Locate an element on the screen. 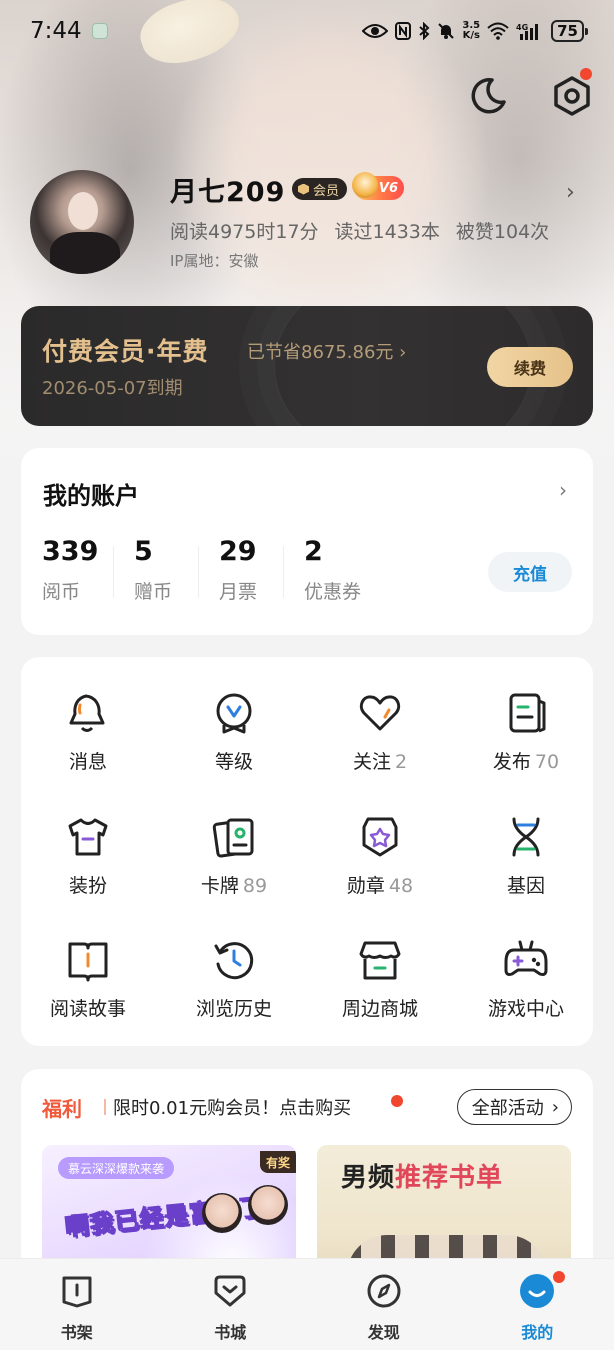  member-badge-label: 会员 is located at coordinates (326, 191).